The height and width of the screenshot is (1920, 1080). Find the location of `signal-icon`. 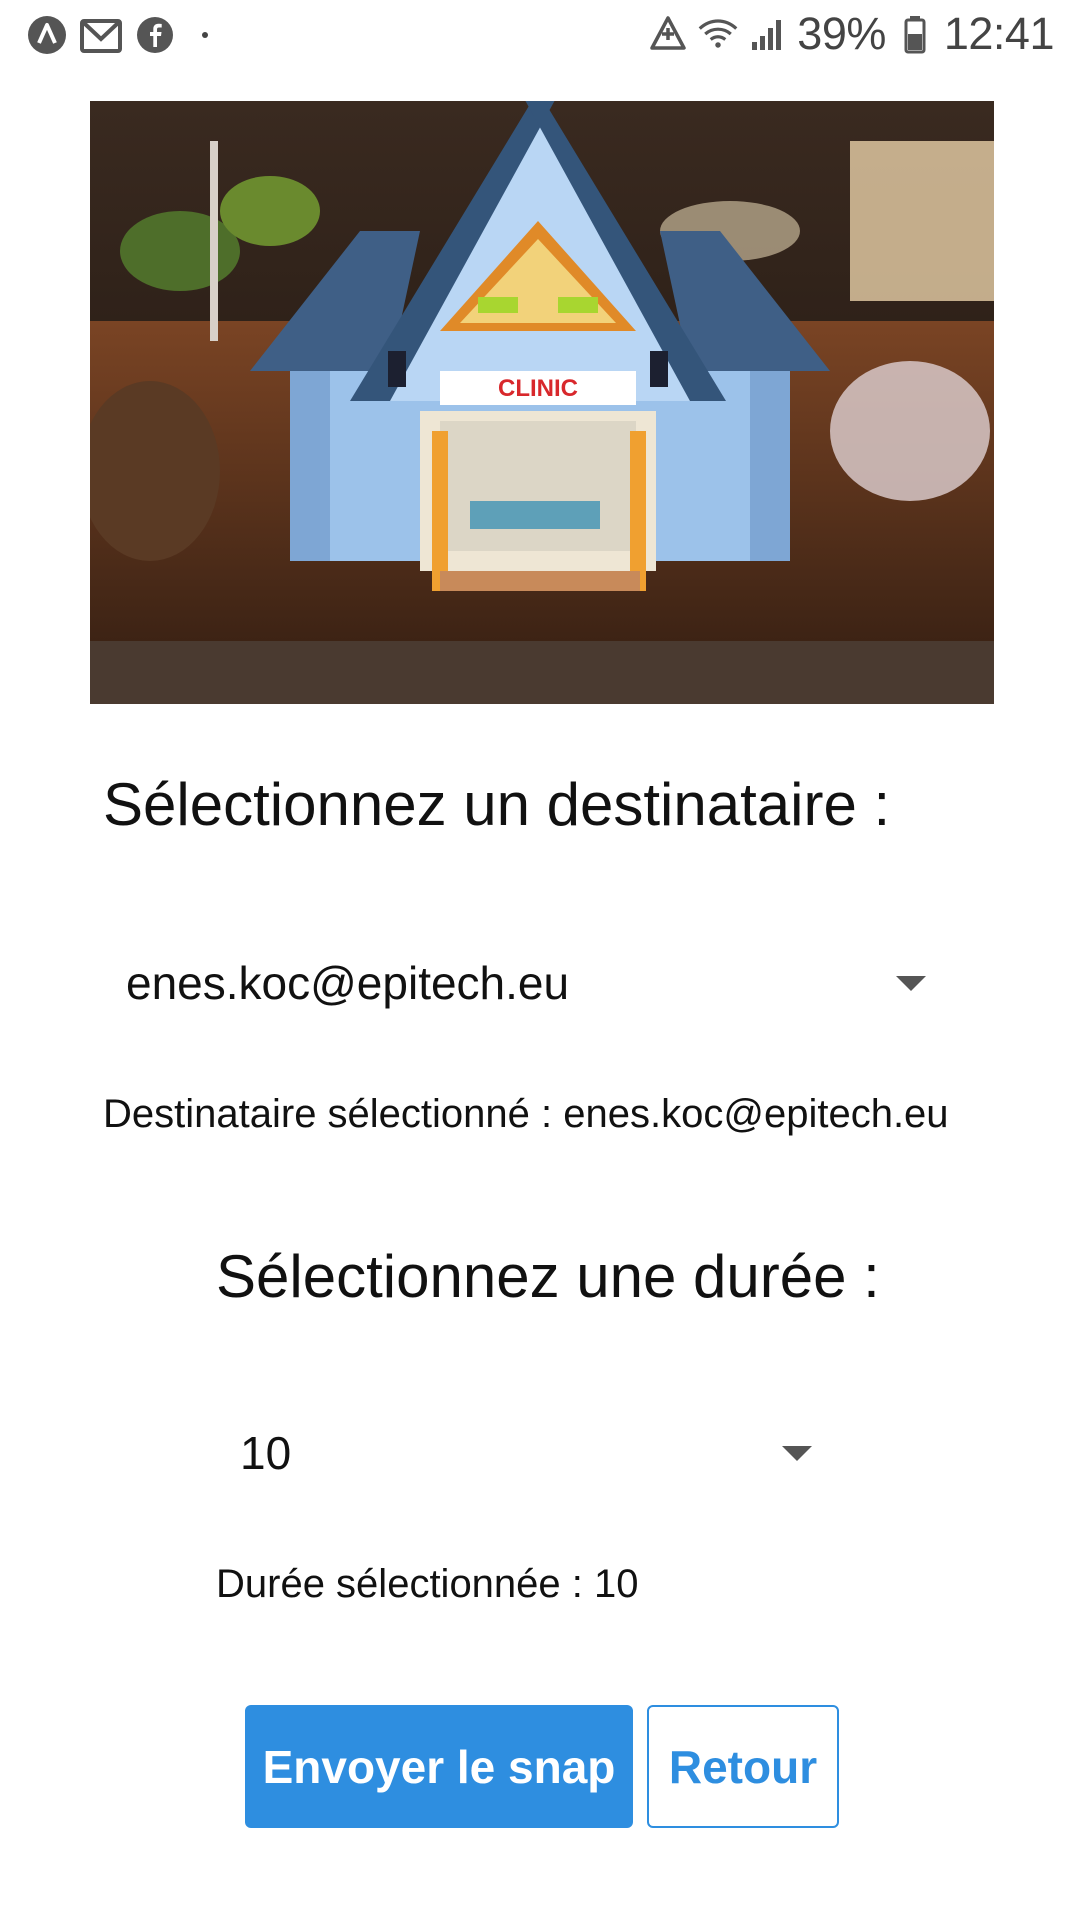

signal-icon is located at coordinates (768, 34).